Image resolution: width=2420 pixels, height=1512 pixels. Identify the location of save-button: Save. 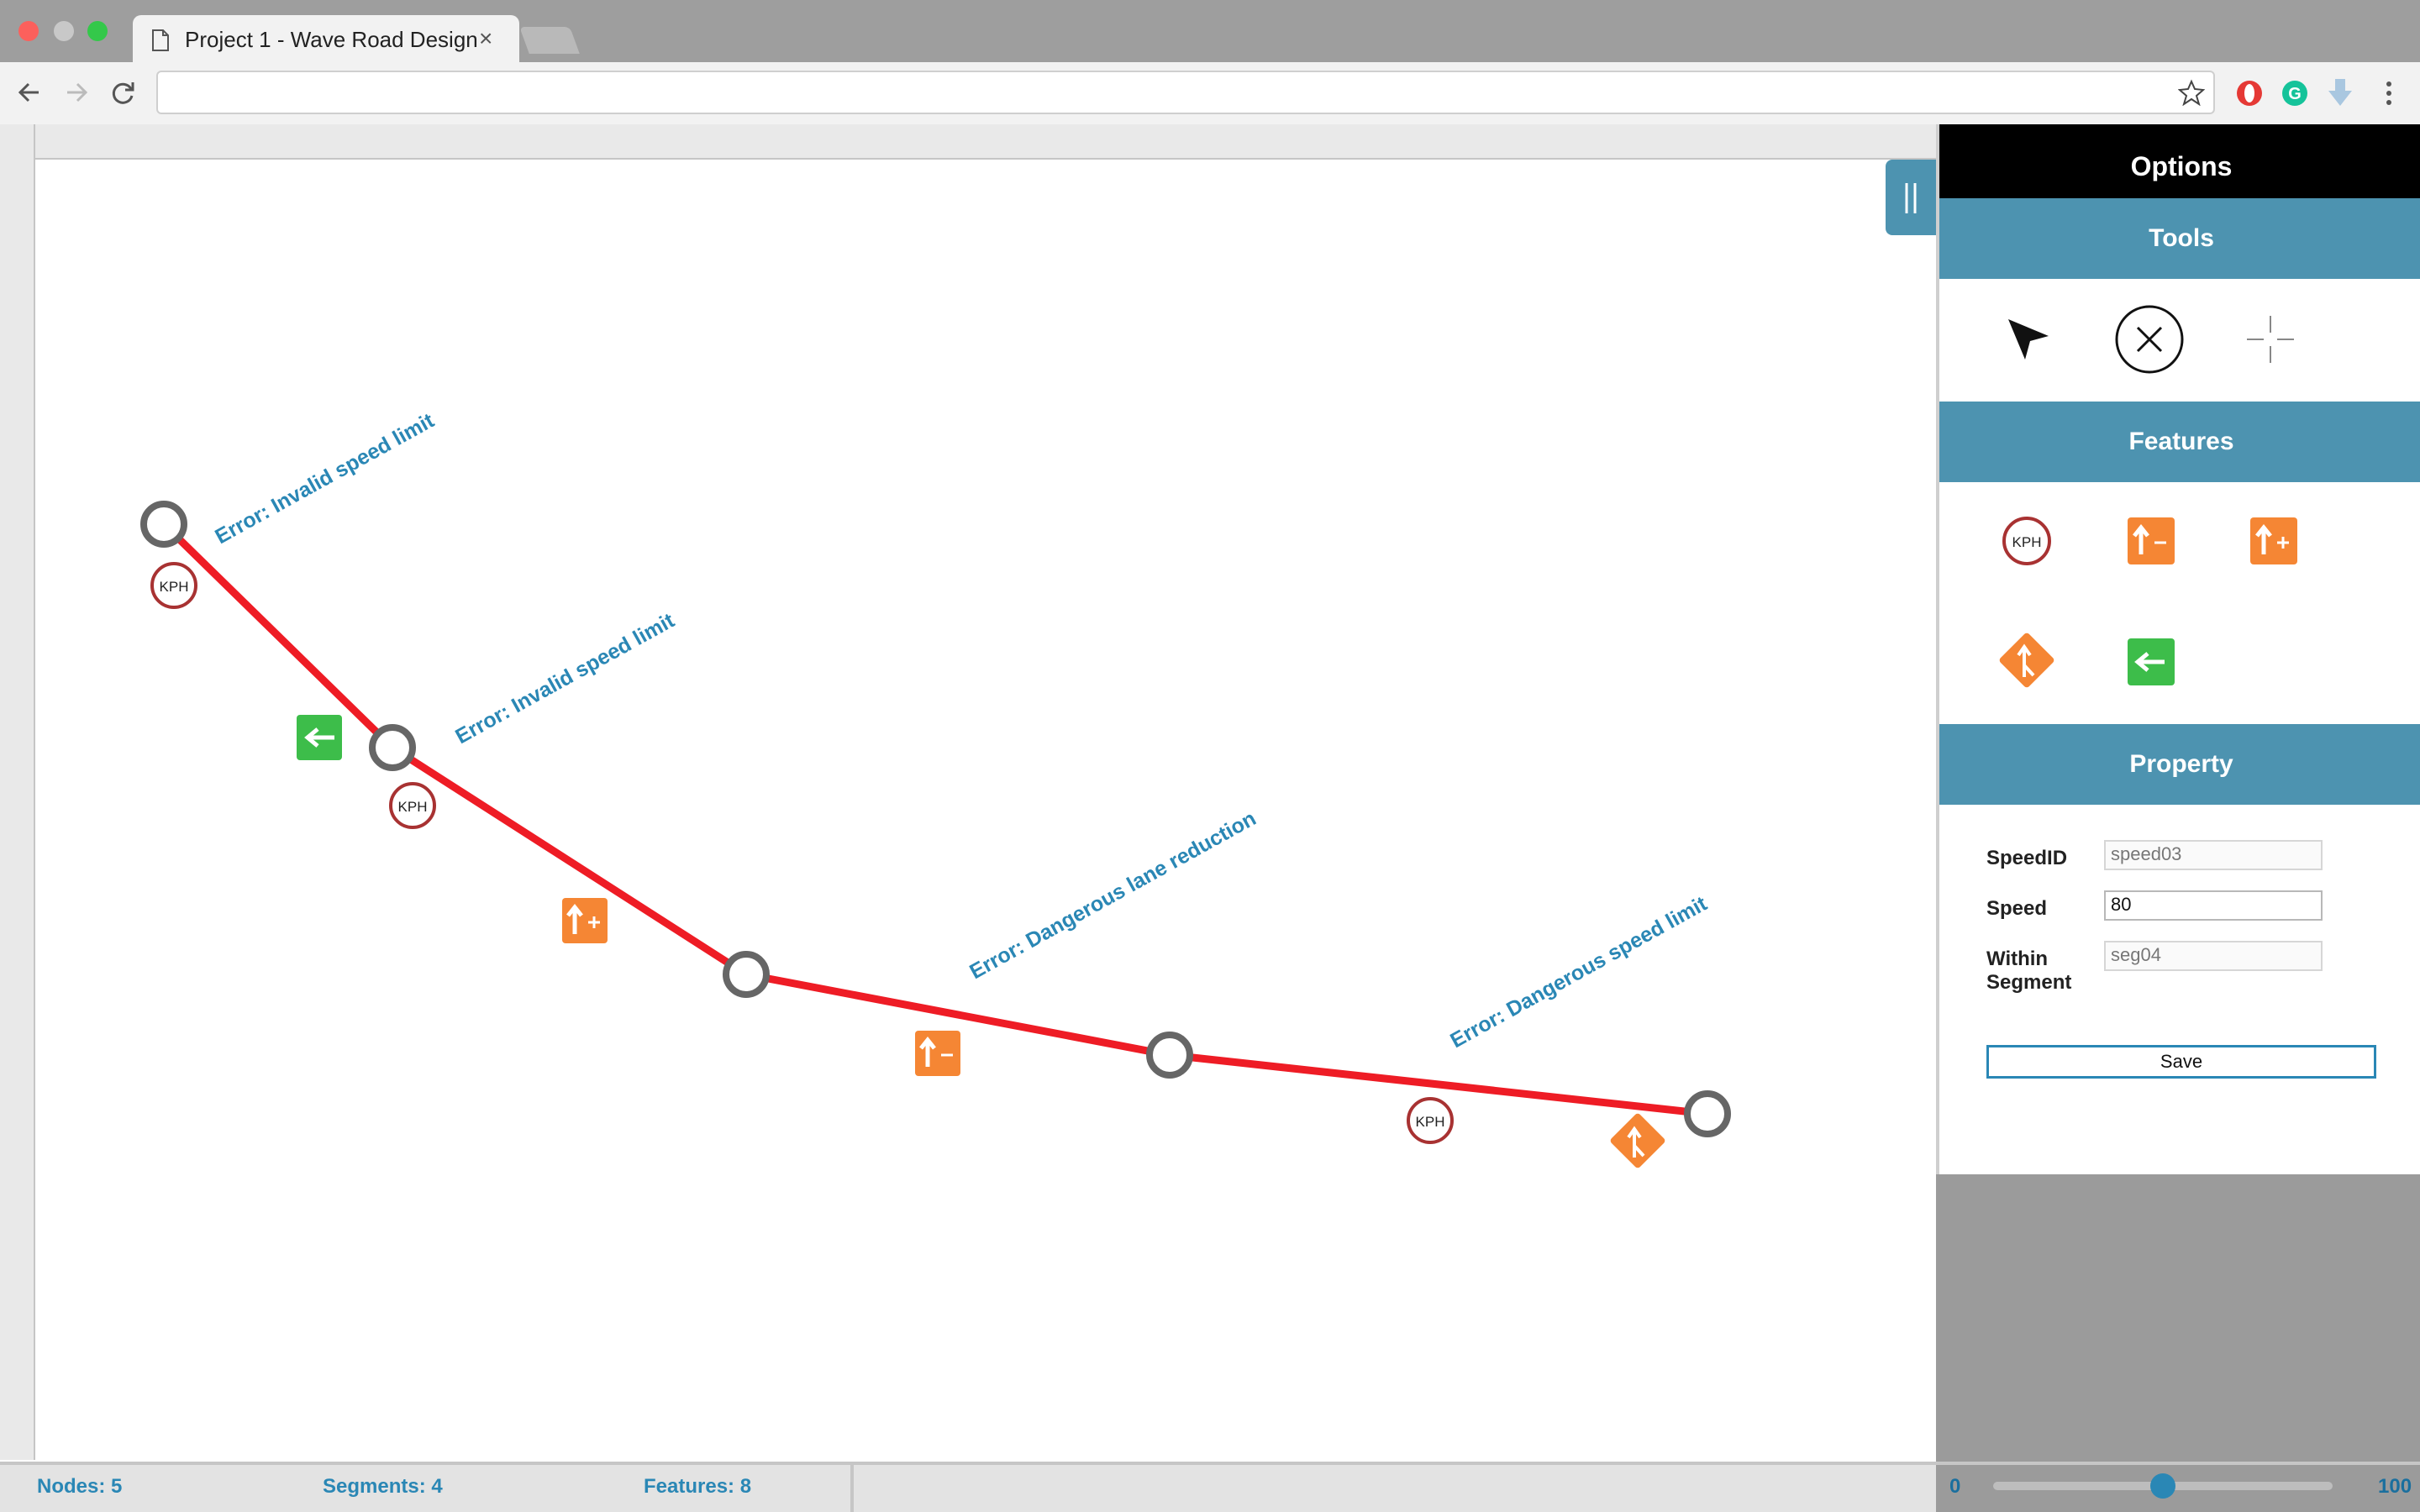
(2181, 1062).